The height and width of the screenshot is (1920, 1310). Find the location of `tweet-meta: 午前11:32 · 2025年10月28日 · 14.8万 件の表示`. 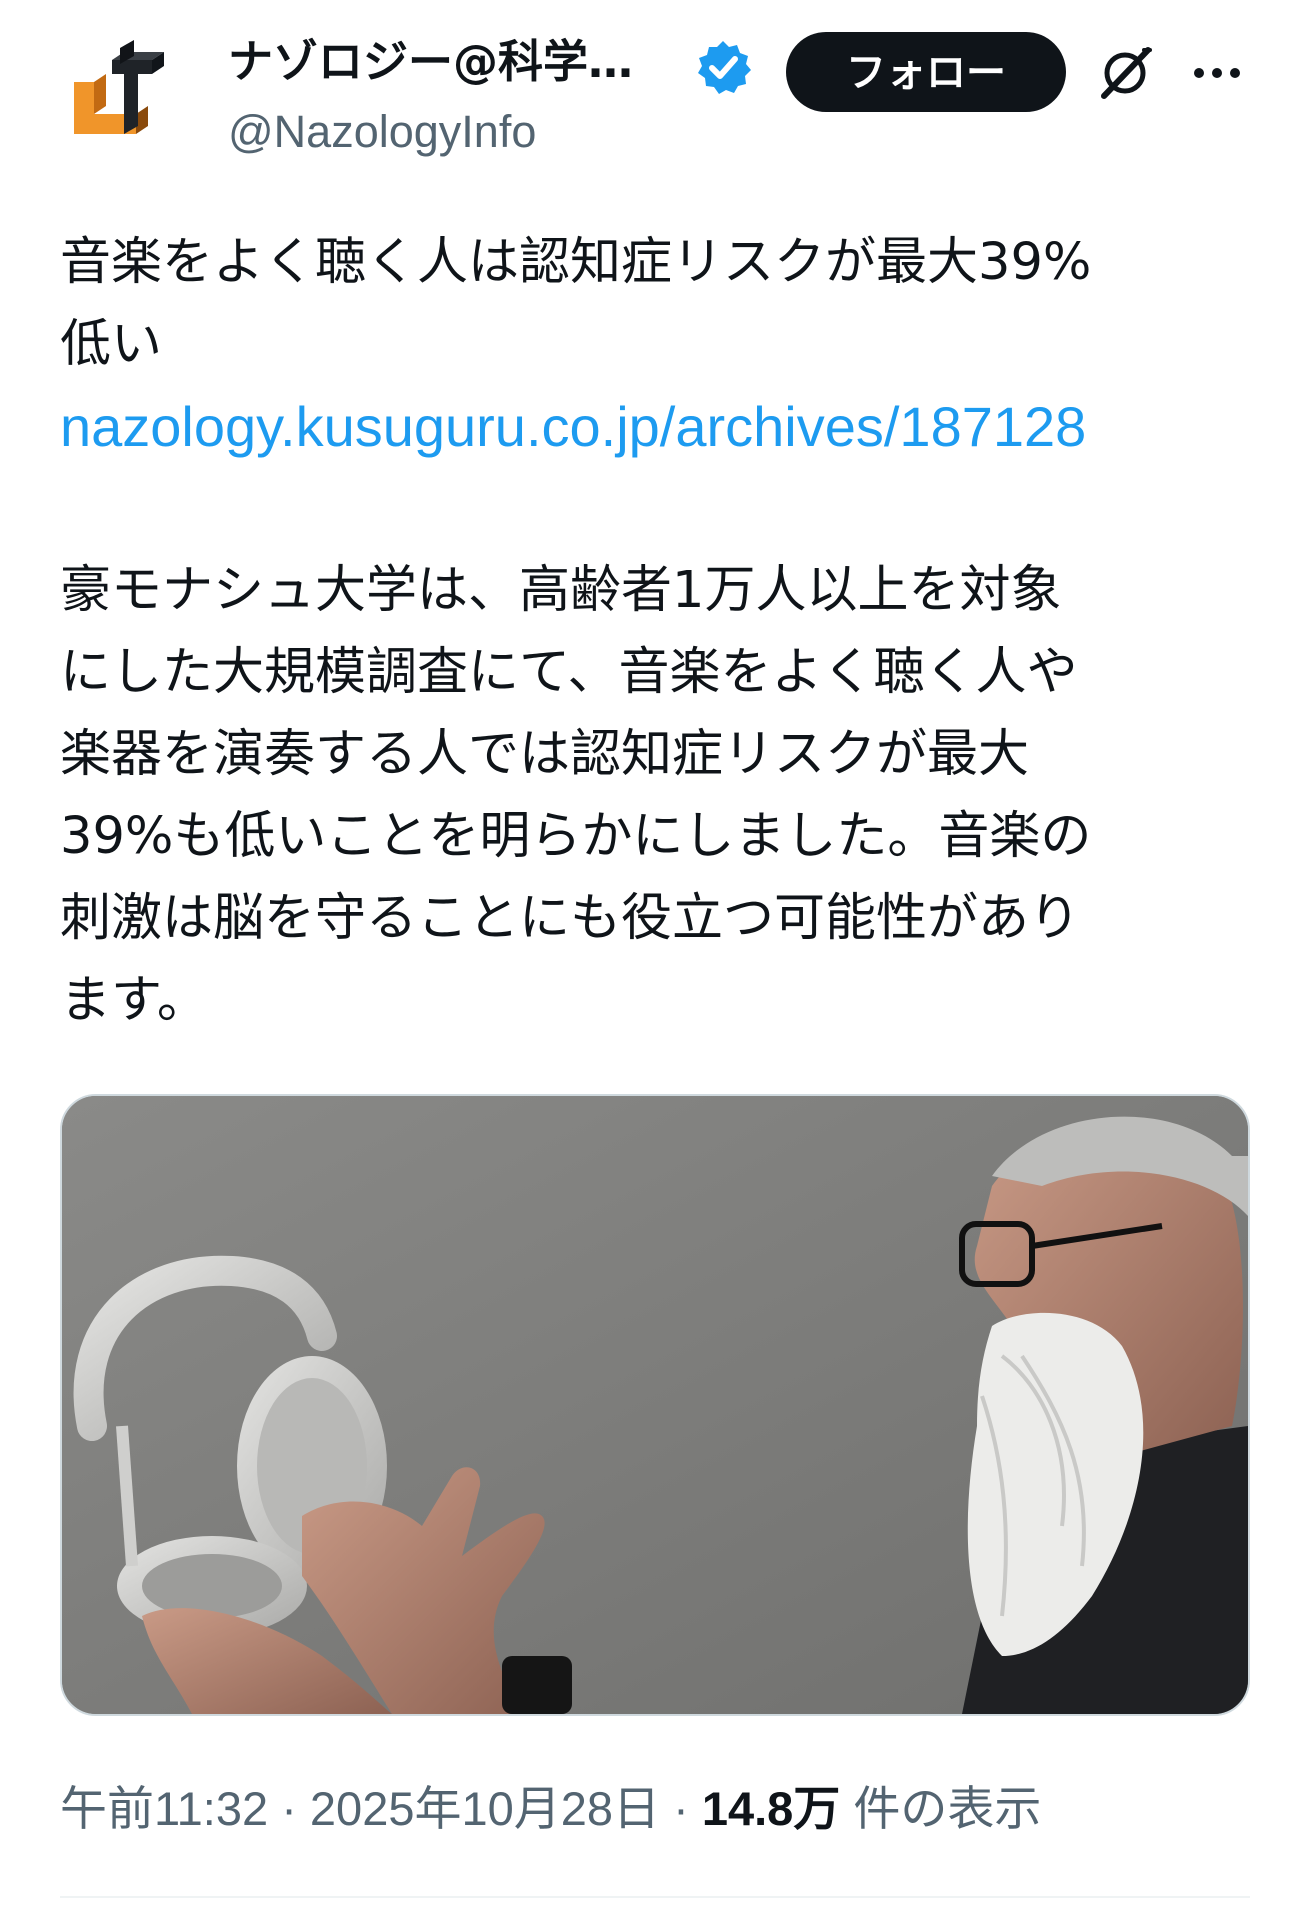

tweet-meta: 午前11:32 · 2025年10月28日 · 14.8万 件の表示 is located at coordinates (660, 1809).